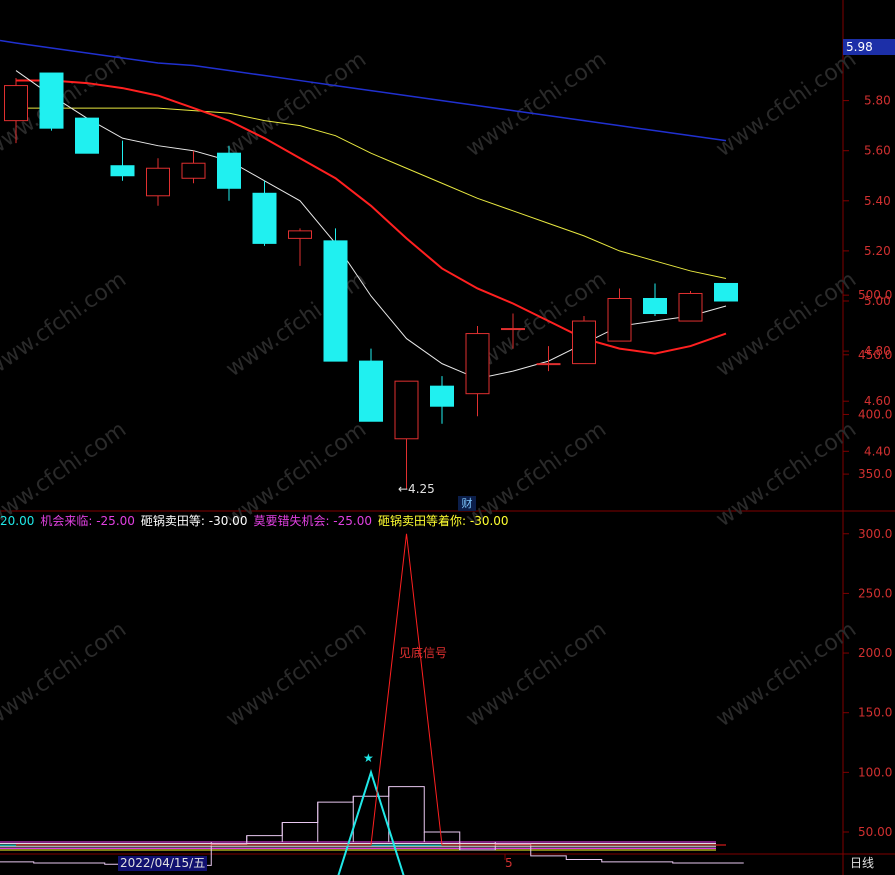 Image resolution: width=895 pixels, height=875 pixels. Describe the element at coordinates (467, 503) in the screenshot. I see `finance-badge: 财` at that location.